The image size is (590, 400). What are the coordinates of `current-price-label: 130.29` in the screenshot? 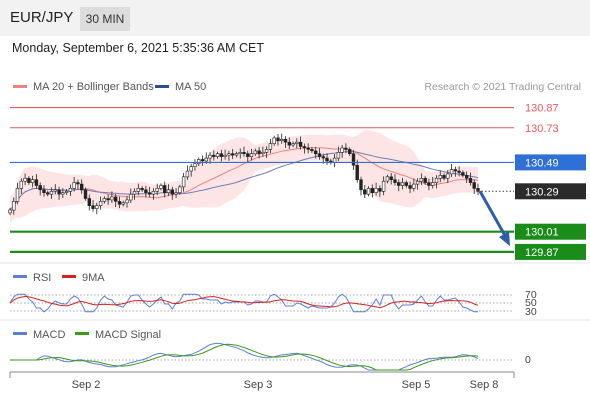 It's located at (542, 192).